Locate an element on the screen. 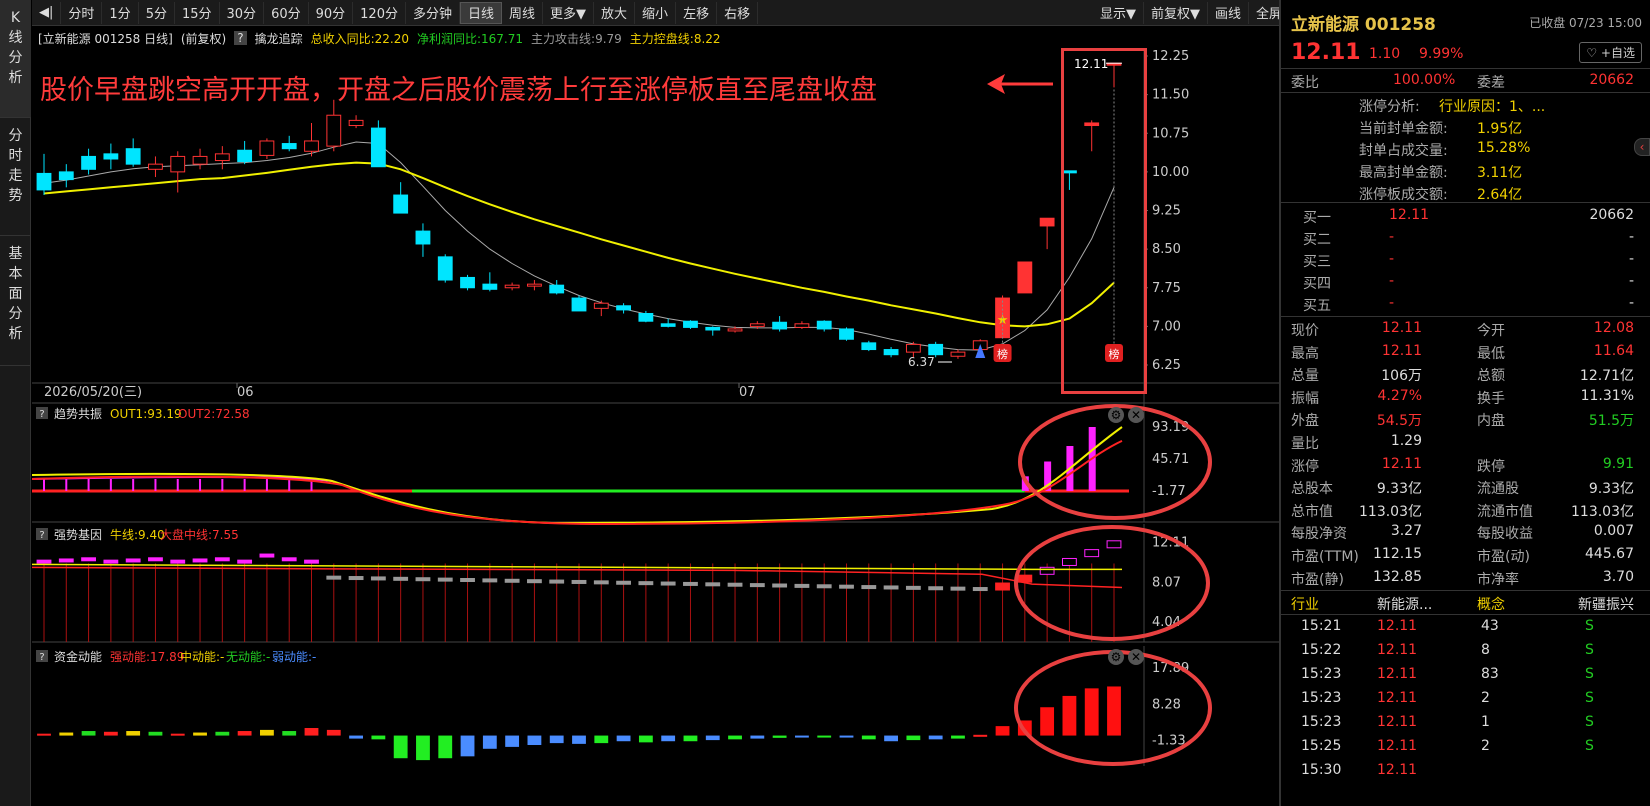 This screenshot has width=1650, height=806. nav-kline-analysis: K线分析 is located at coordinates (15, 59).